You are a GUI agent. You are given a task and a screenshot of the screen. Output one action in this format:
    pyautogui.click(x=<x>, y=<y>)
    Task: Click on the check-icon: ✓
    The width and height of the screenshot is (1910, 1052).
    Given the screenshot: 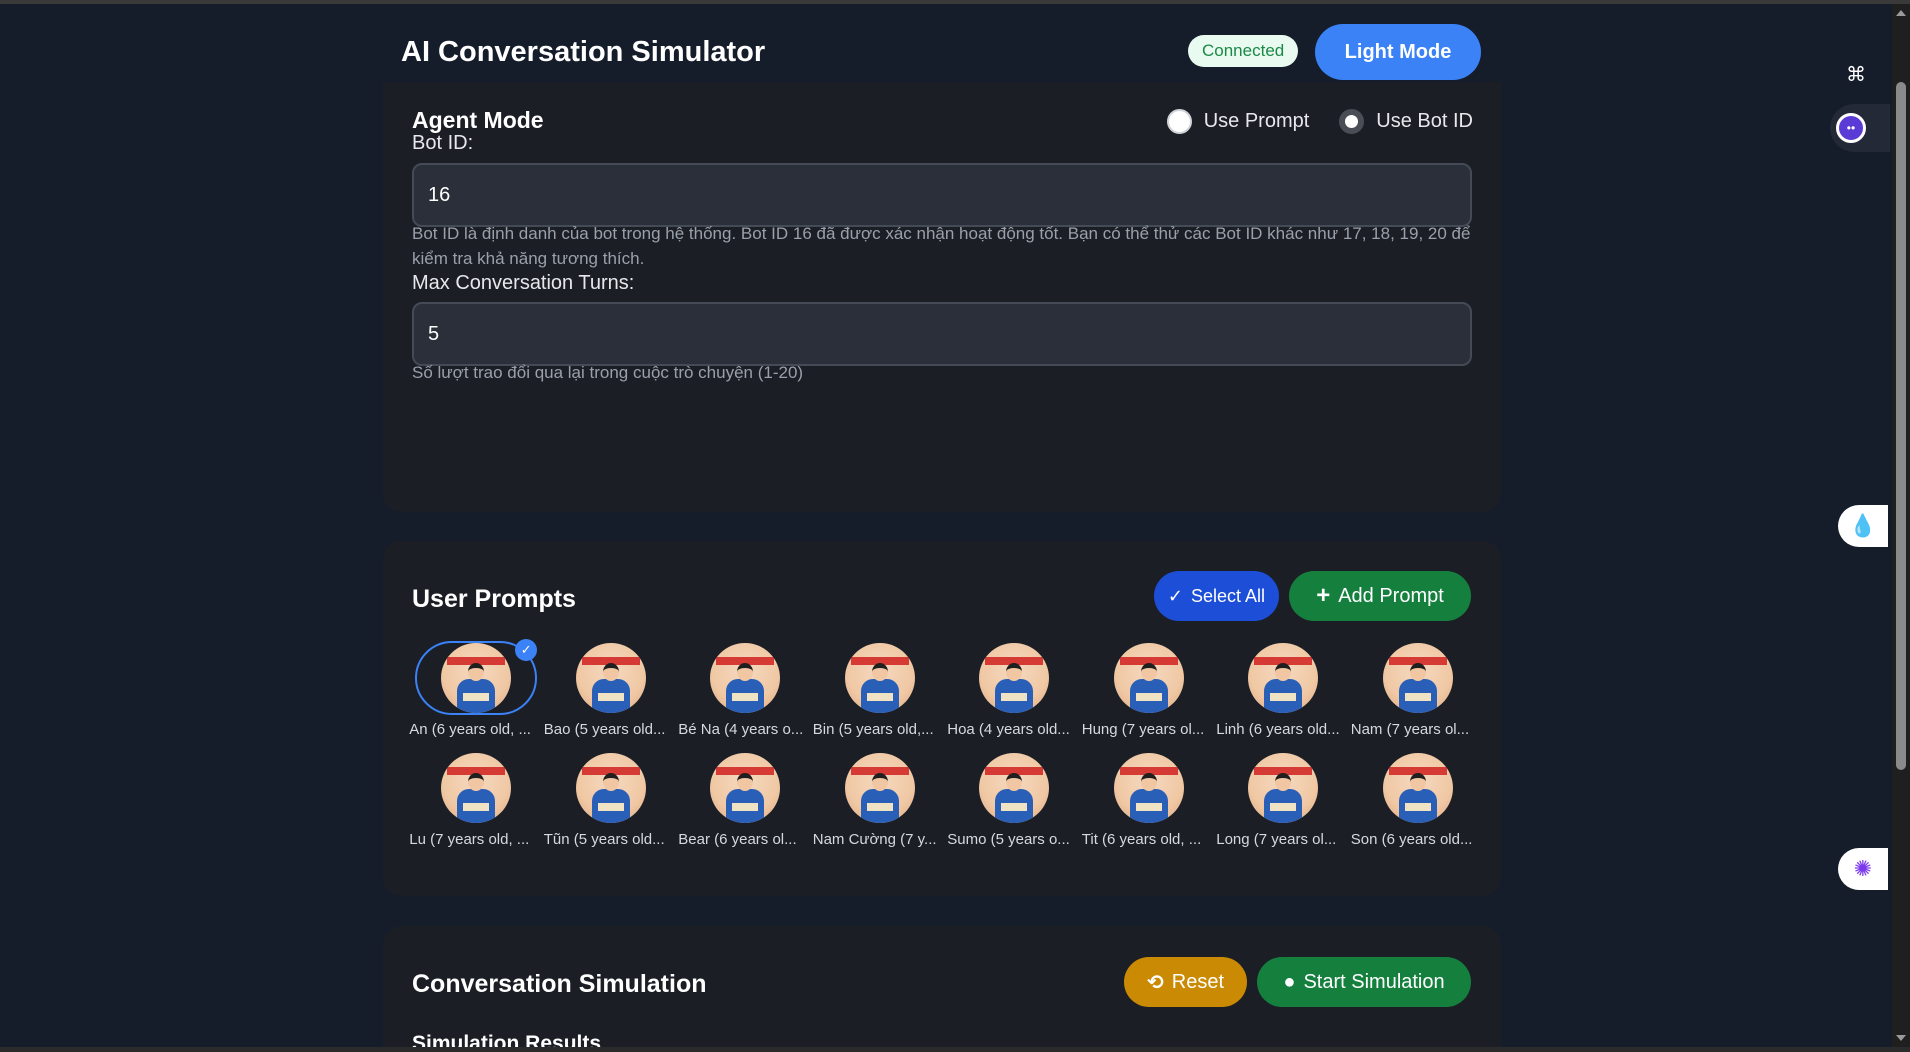 What is the action you would take?
    pyautogui.click(x=1175, y=595)
    